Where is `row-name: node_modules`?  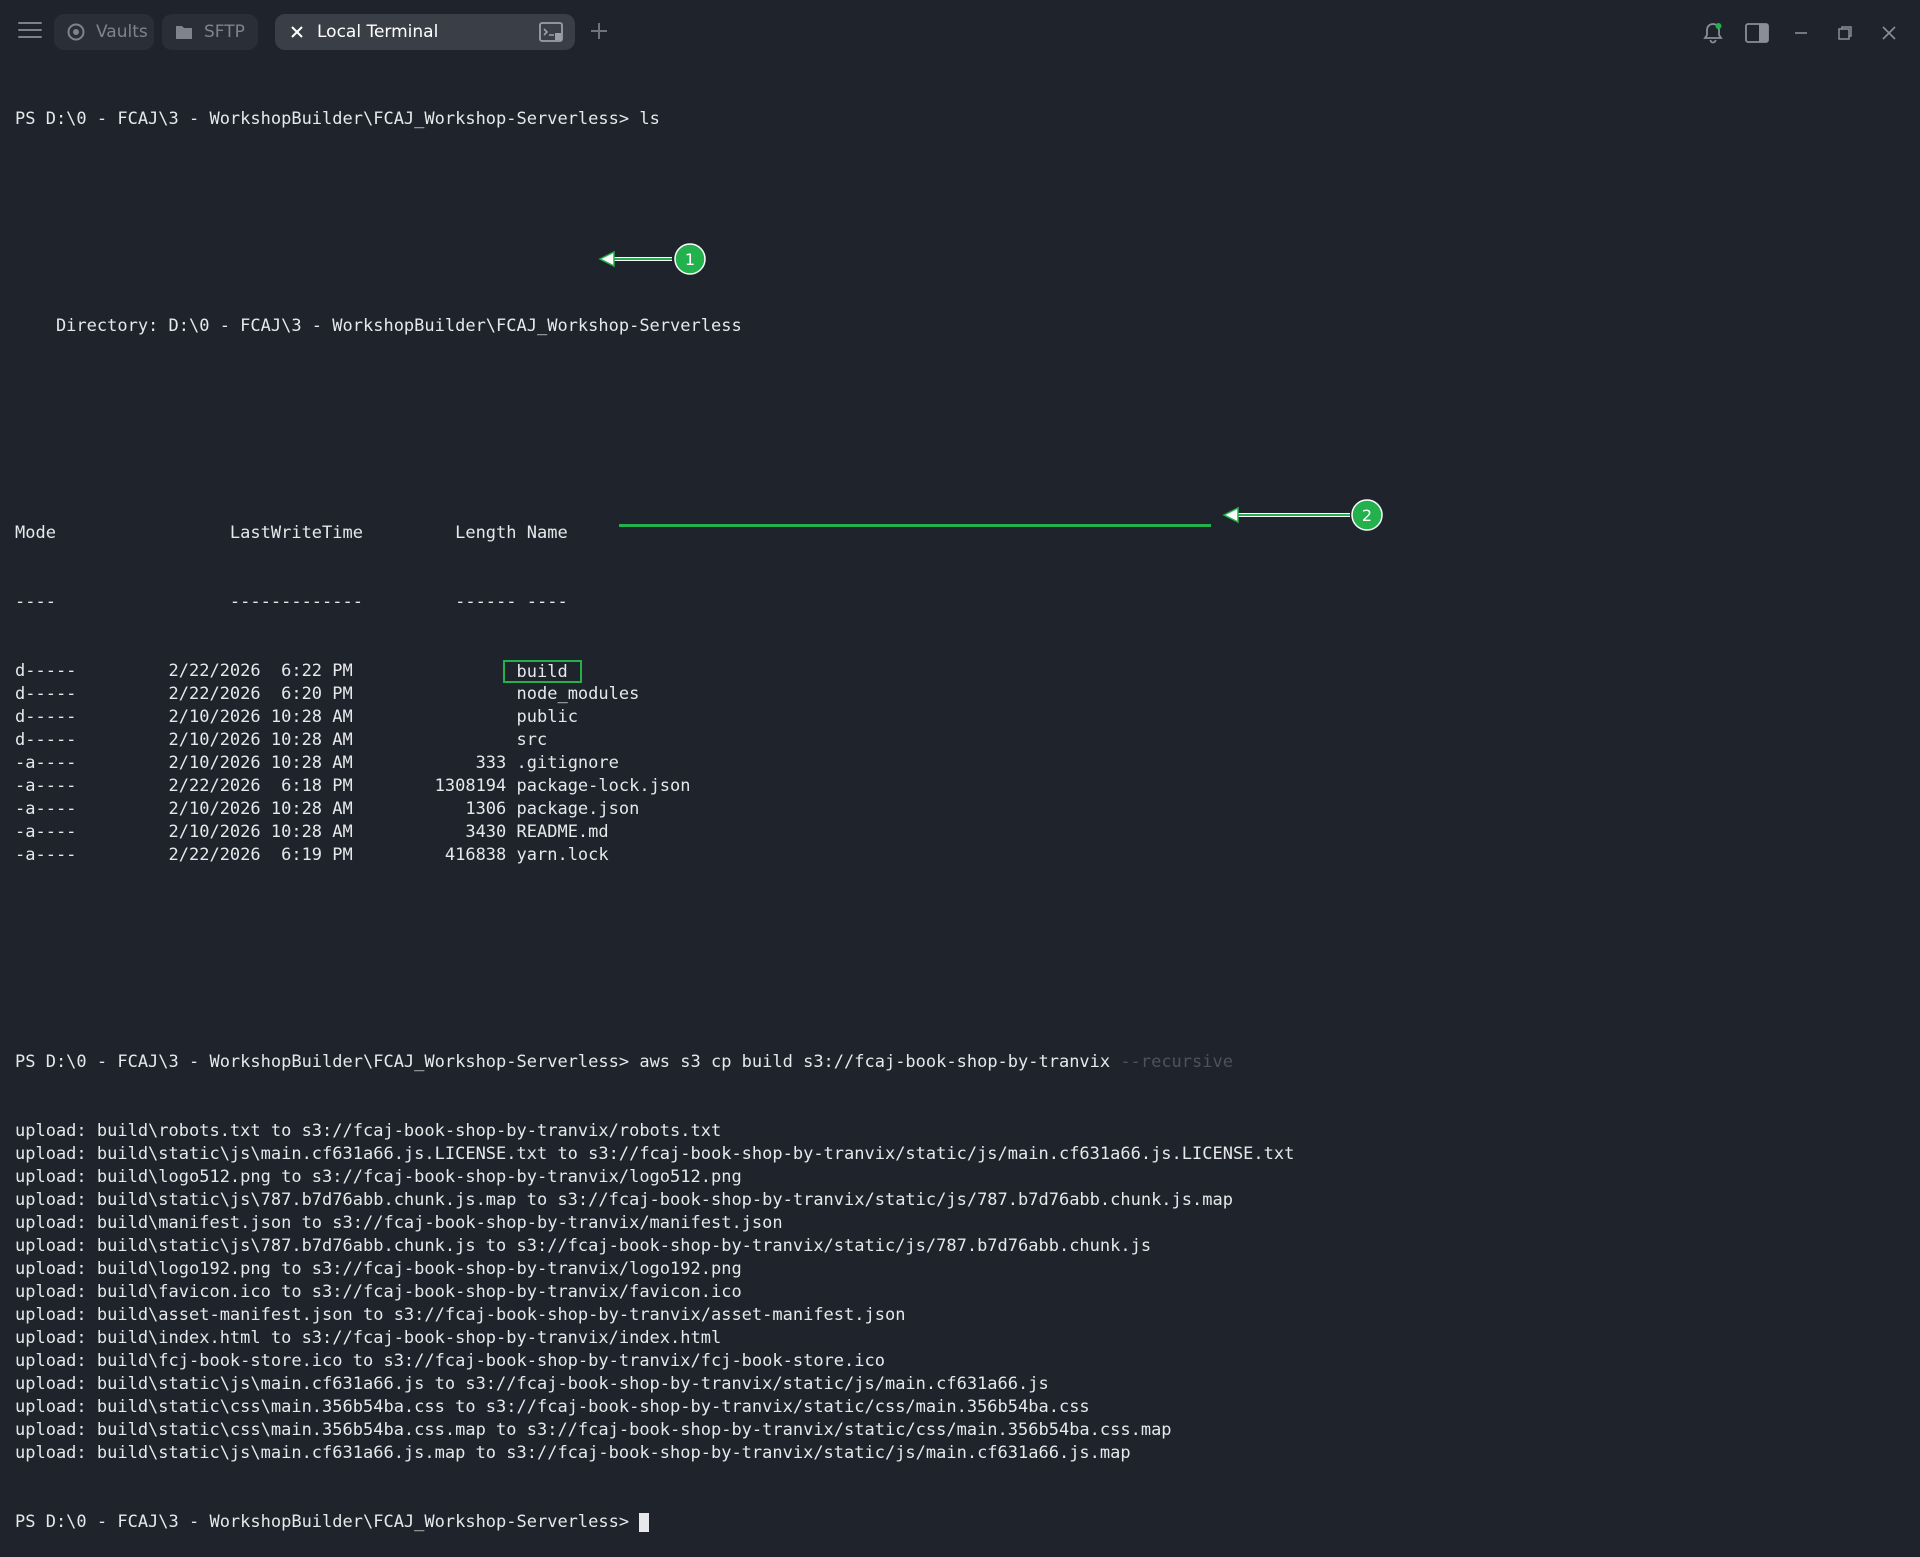
row-name: node_modules is located at coordinates (578, 694).